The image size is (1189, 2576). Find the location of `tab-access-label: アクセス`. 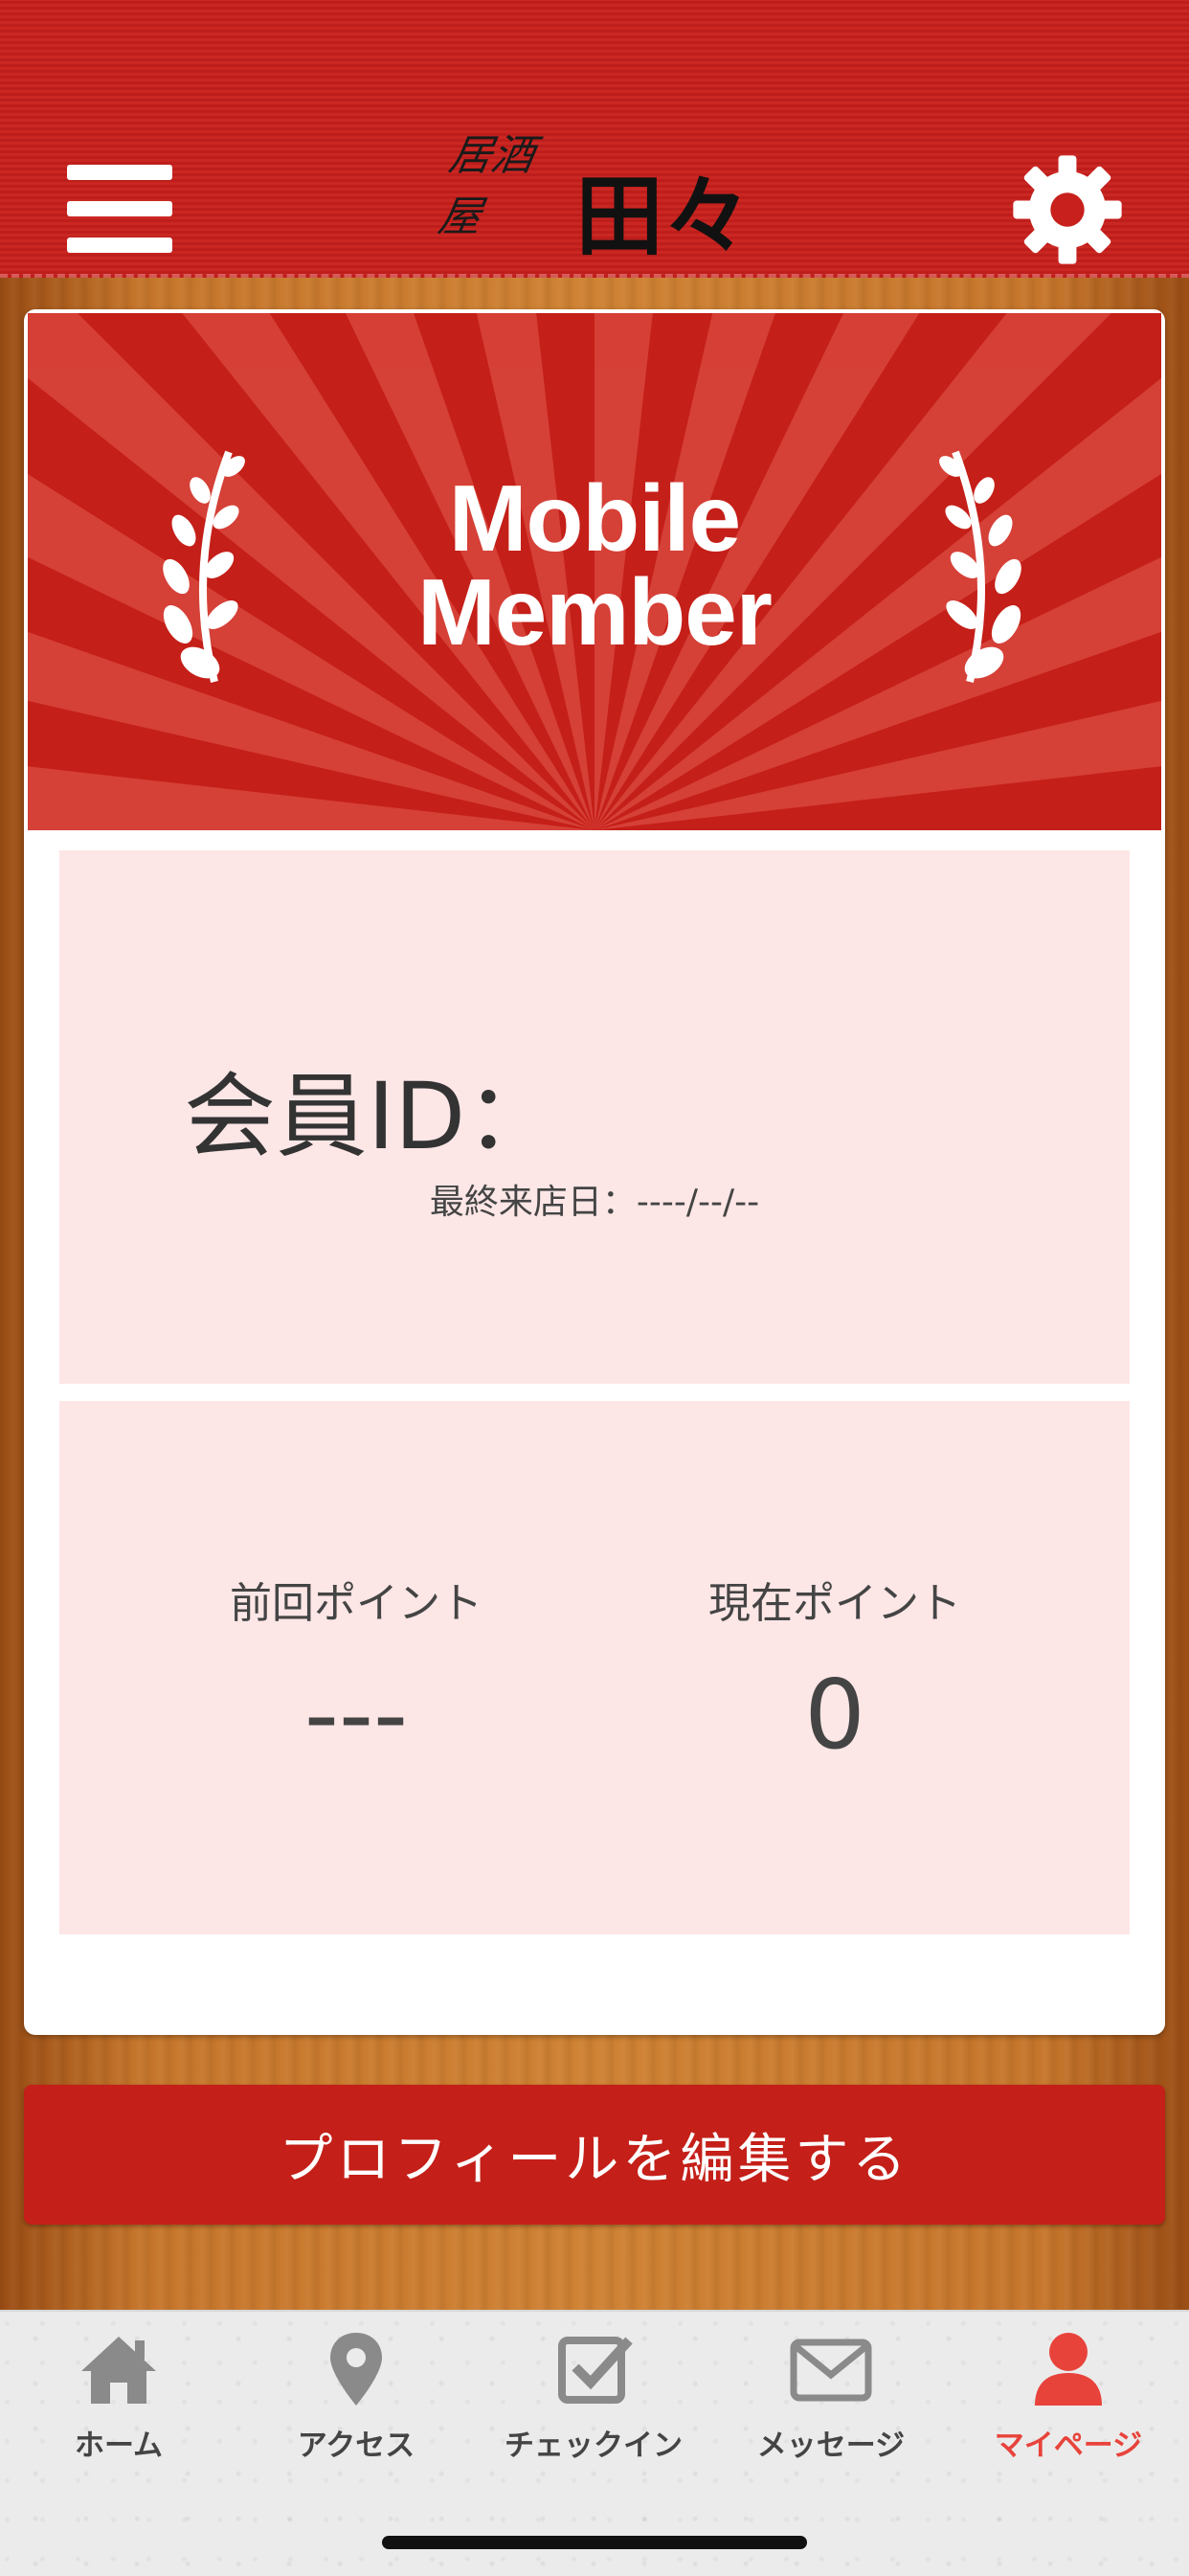

tab-access-label: アクセス is located at coordinates (356, 2446).